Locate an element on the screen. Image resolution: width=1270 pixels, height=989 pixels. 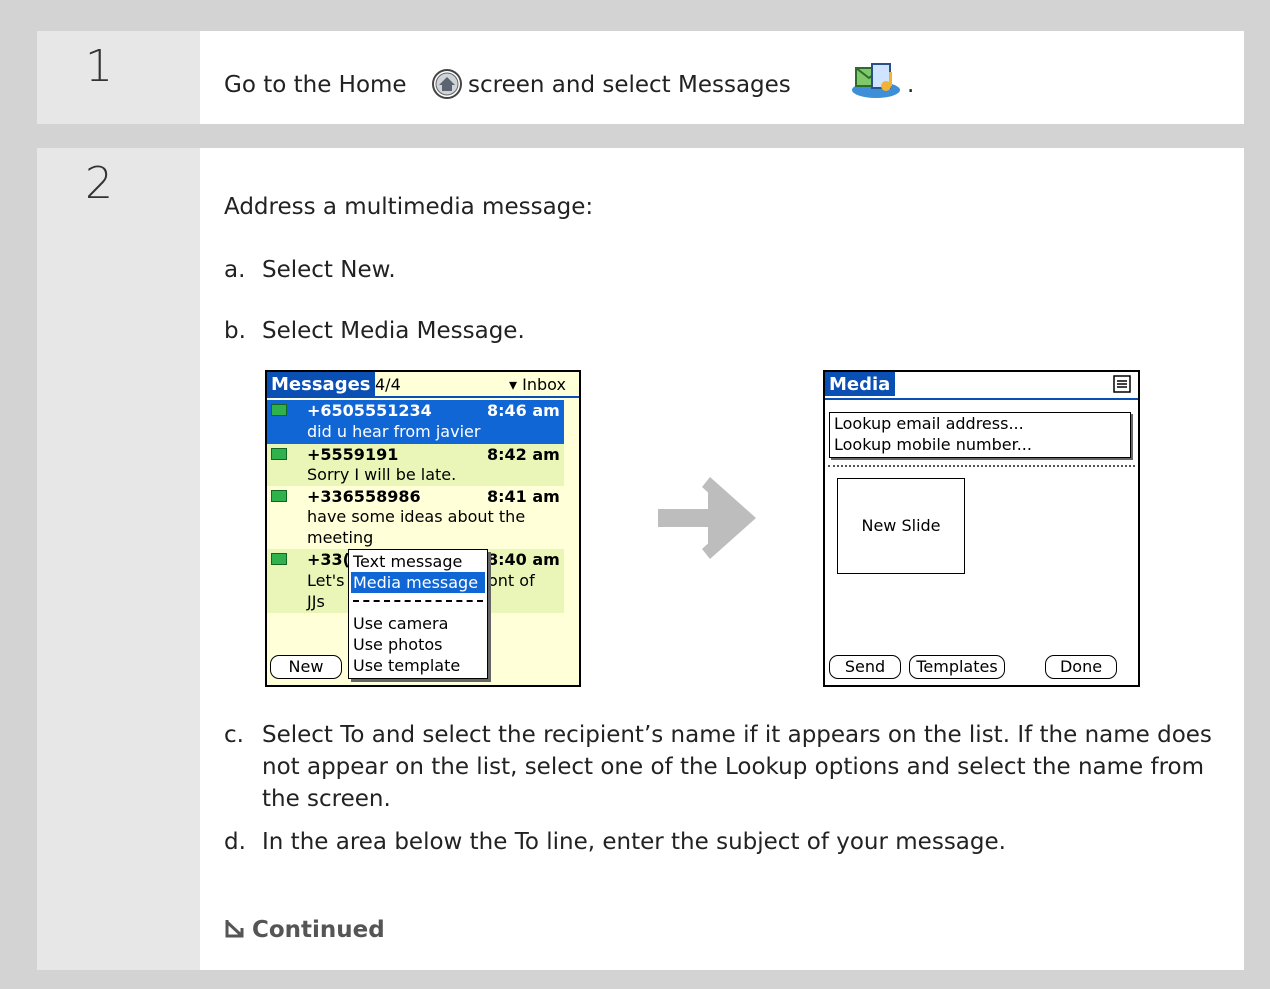
substep-b: b. Select Media Message. is located at coordinates (374, 331).